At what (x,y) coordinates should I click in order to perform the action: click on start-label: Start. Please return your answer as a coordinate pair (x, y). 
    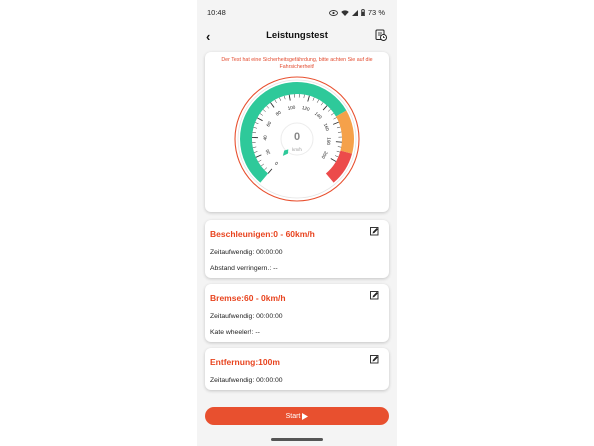
    Looking at the image, I should click on (293, 416).